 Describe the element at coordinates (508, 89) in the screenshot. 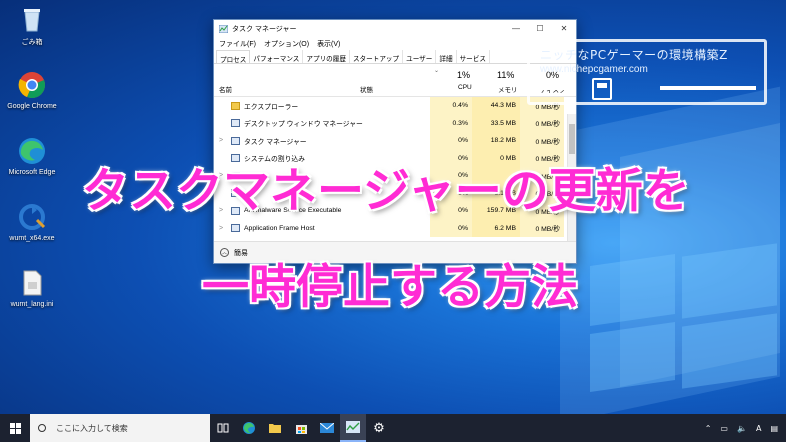

I see `column-memory: メモリ` at that location.